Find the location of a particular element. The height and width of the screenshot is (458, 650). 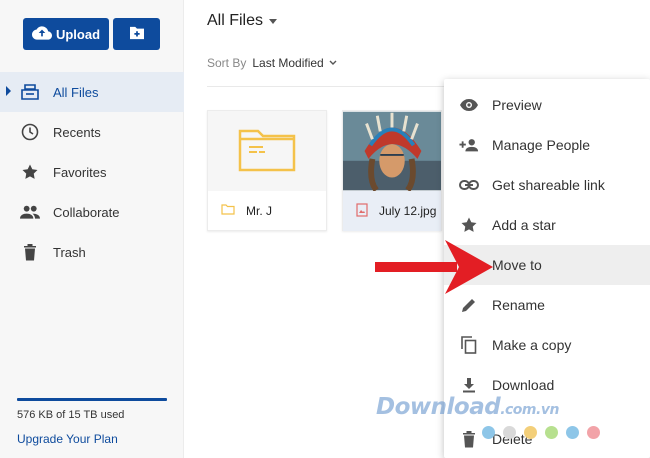

file-name-row: July 12.jpg is located at coordinates (392, 211).